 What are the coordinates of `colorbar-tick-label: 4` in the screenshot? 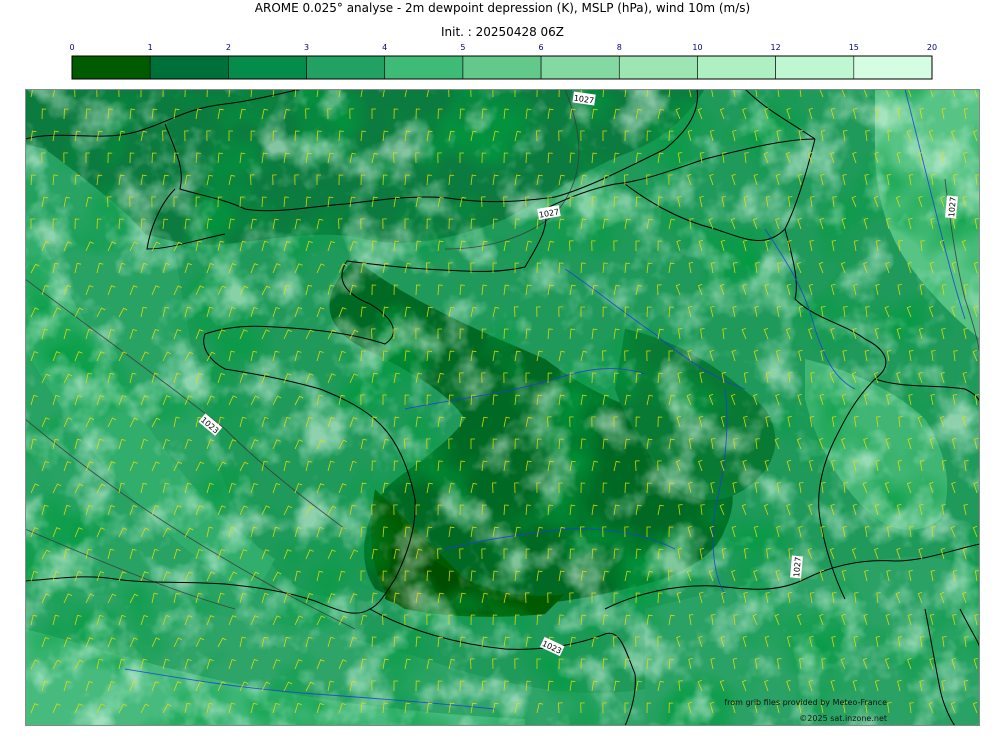 It's located at (384, 47).